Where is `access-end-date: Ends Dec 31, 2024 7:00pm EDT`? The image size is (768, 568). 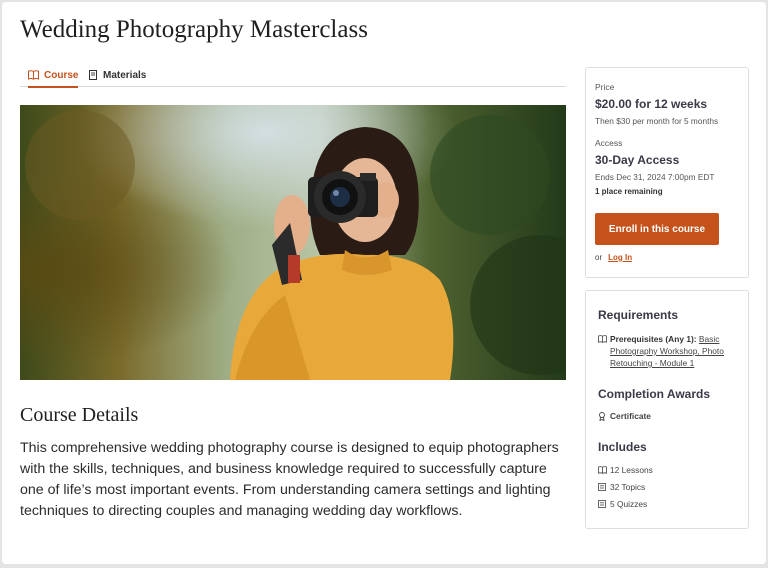 access-end-date: Ends Dec 31, 2024 7:00pm EDT is located at coordinates (655, 177).